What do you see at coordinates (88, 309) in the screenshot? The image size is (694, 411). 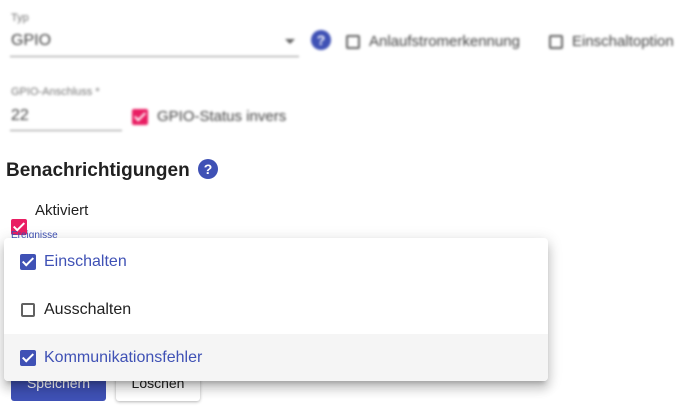 I see `menu-item-label: Ausschalten` at bounding box center [88, 309].